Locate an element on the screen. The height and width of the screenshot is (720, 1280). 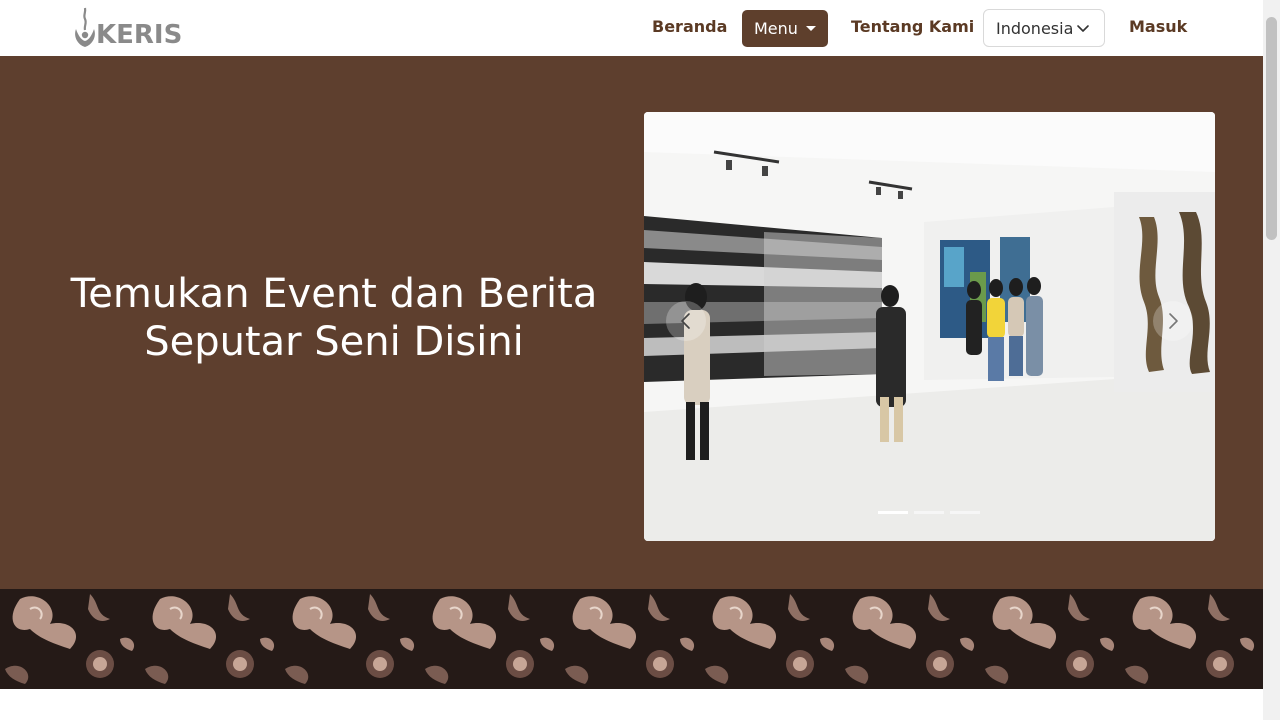
nav-tentang-kami-link: Tentang Kami is located at coordinates (912, 27).